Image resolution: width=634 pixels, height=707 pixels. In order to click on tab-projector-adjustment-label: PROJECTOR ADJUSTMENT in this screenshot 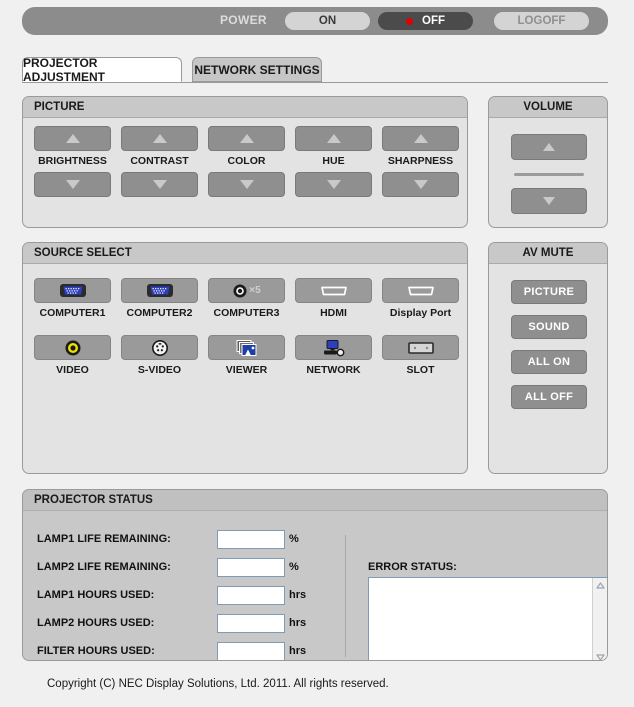, I will do `click(64, 69)`.